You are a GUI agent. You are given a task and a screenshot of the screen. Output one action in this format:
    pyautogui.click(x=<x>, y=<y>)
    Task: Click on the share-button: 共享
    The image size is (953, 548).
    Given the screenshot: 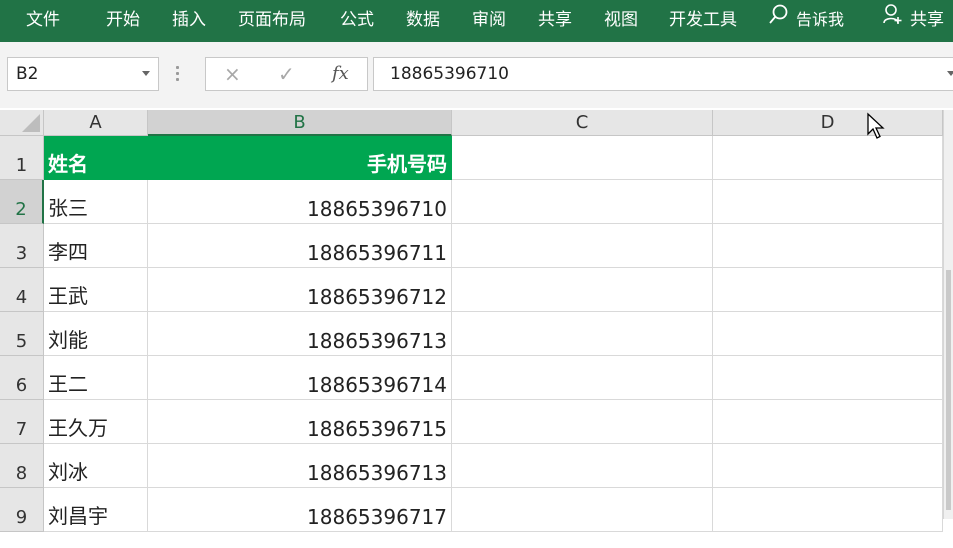 What is the action you would take?
    pyautogui.click(x=913, y=20)
    